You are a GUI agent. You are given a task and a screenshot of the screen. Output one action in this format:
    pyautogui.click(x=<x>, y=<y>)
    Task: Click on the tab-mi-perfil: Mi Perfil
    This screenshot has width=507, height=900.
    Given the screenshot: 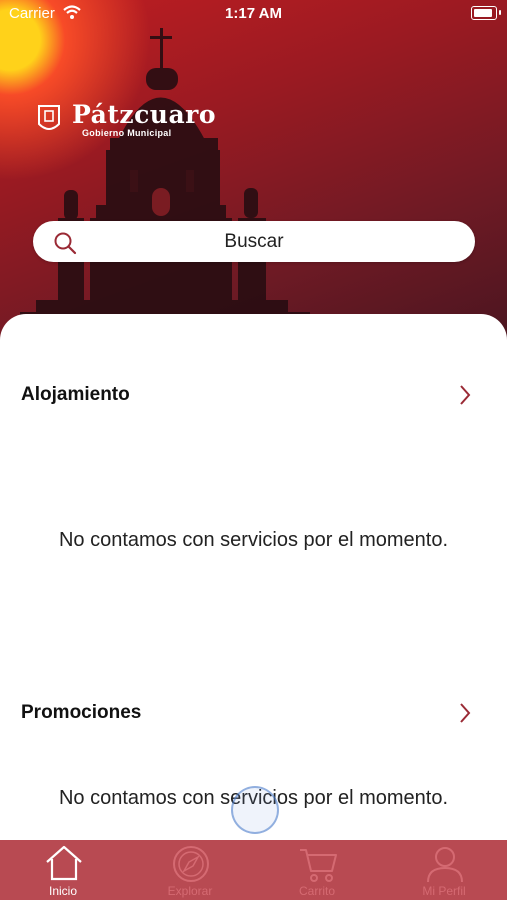 What is the action you would take?
    pyautogui.click(x=444, y=870)
    